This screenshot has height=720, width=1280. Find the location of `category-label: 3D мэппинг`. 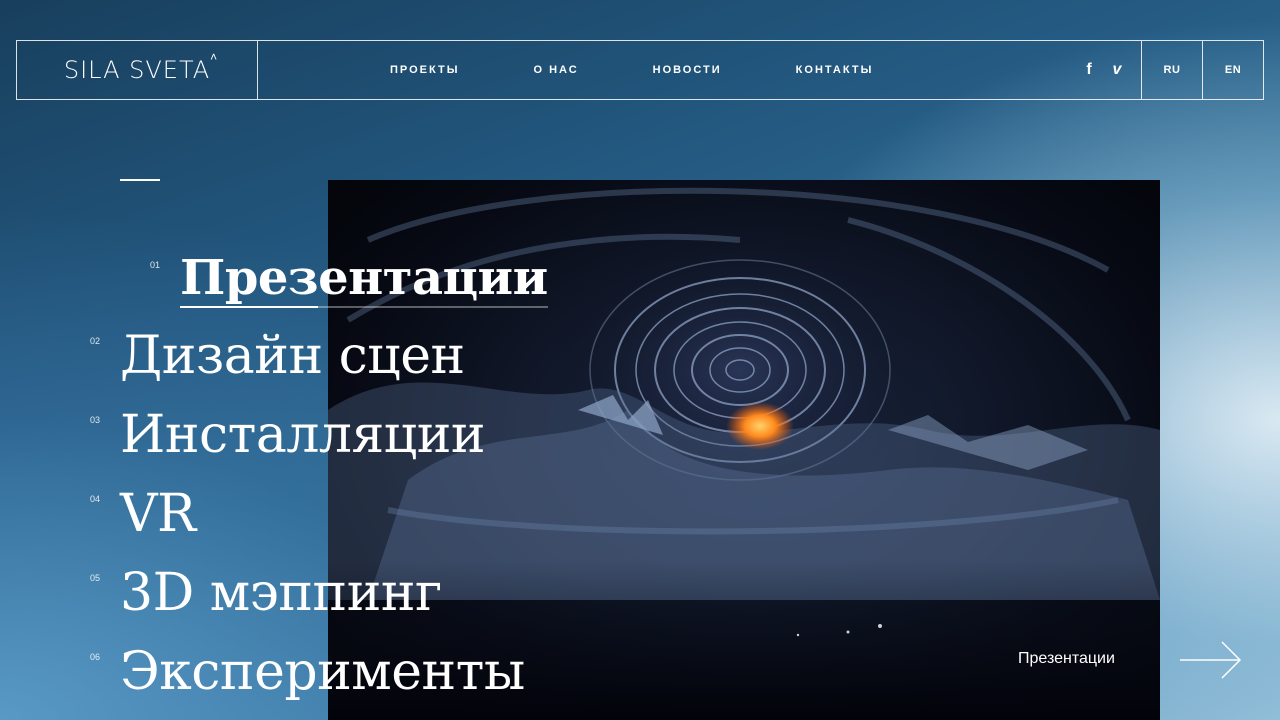

category-label: 3D мэппинг is located at coordinates (281, 593).